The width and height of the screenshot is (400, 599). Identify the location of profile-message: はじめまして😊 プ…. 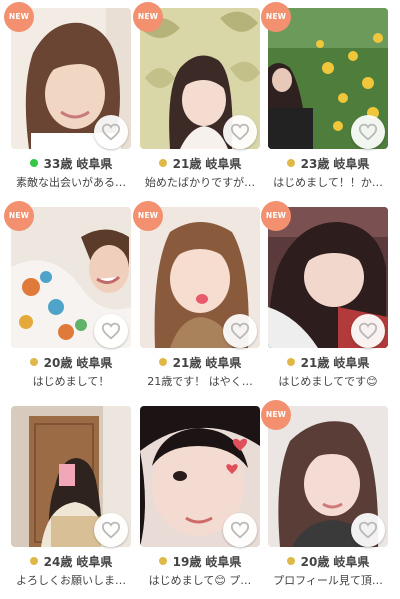
(200, 580).